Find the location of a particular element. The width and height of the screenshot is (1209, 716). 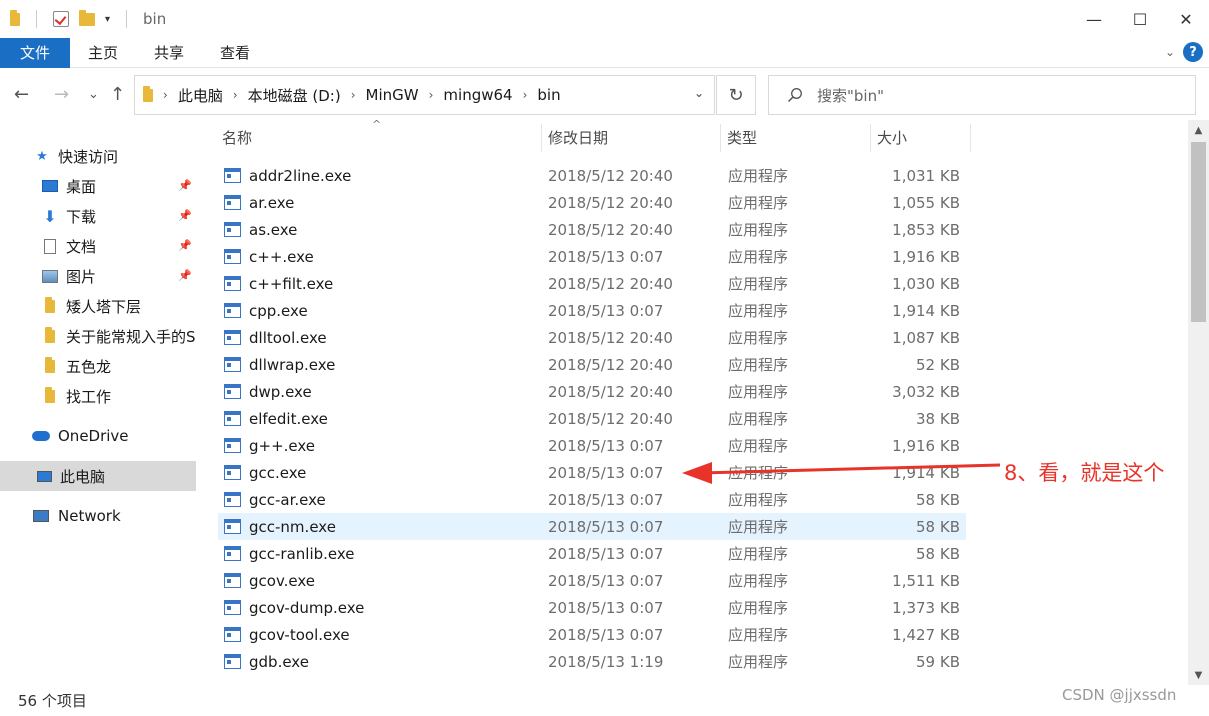

annotation-arrow is located at coordinates (841, 473).